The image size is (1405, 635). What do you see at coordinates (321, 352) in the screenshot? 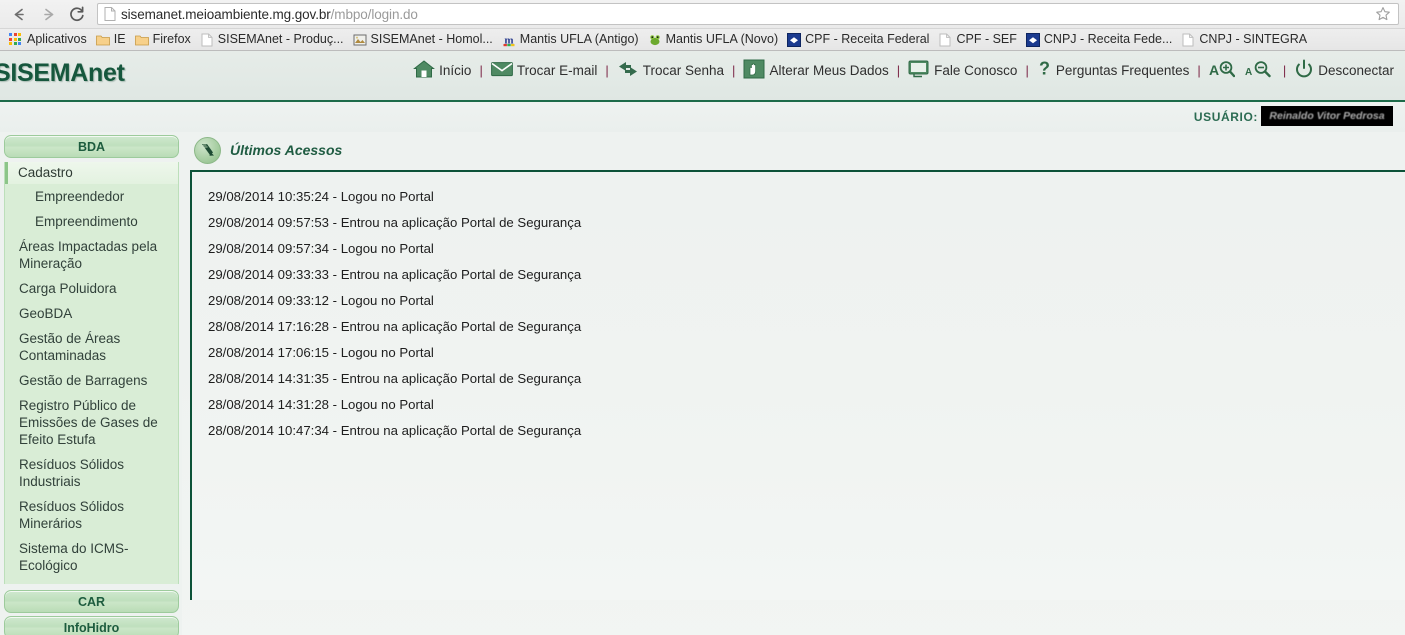
I see `list-item: 28/08/2014 17:06:15 - Logou no Portal` at bounding box center [321, 352].